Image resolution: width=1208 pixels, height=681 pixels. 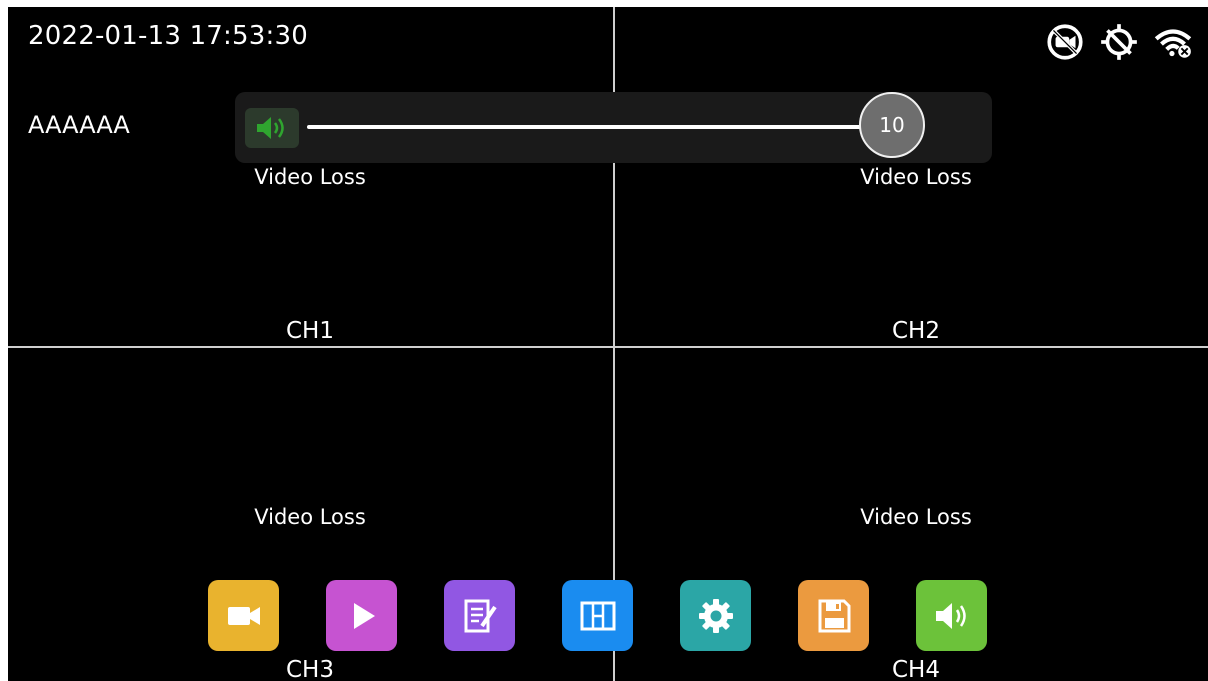 I want to click on speaker-icon, so click(x=272, y=128).